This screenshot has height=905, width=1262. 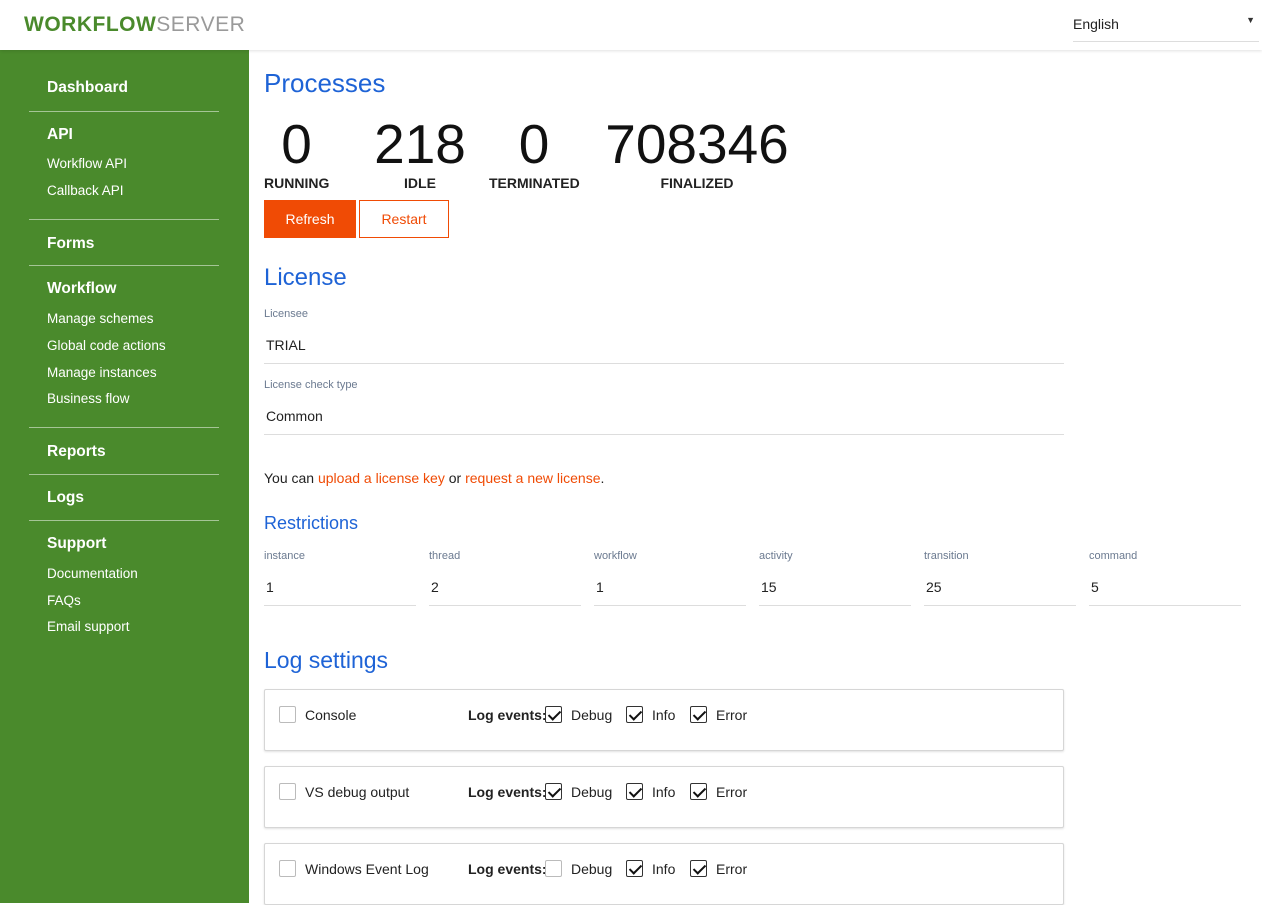 What do you see at coordinates (420, 144) in the screenshot?
I see `stat-value: 218` at bounding box center [420, 144].